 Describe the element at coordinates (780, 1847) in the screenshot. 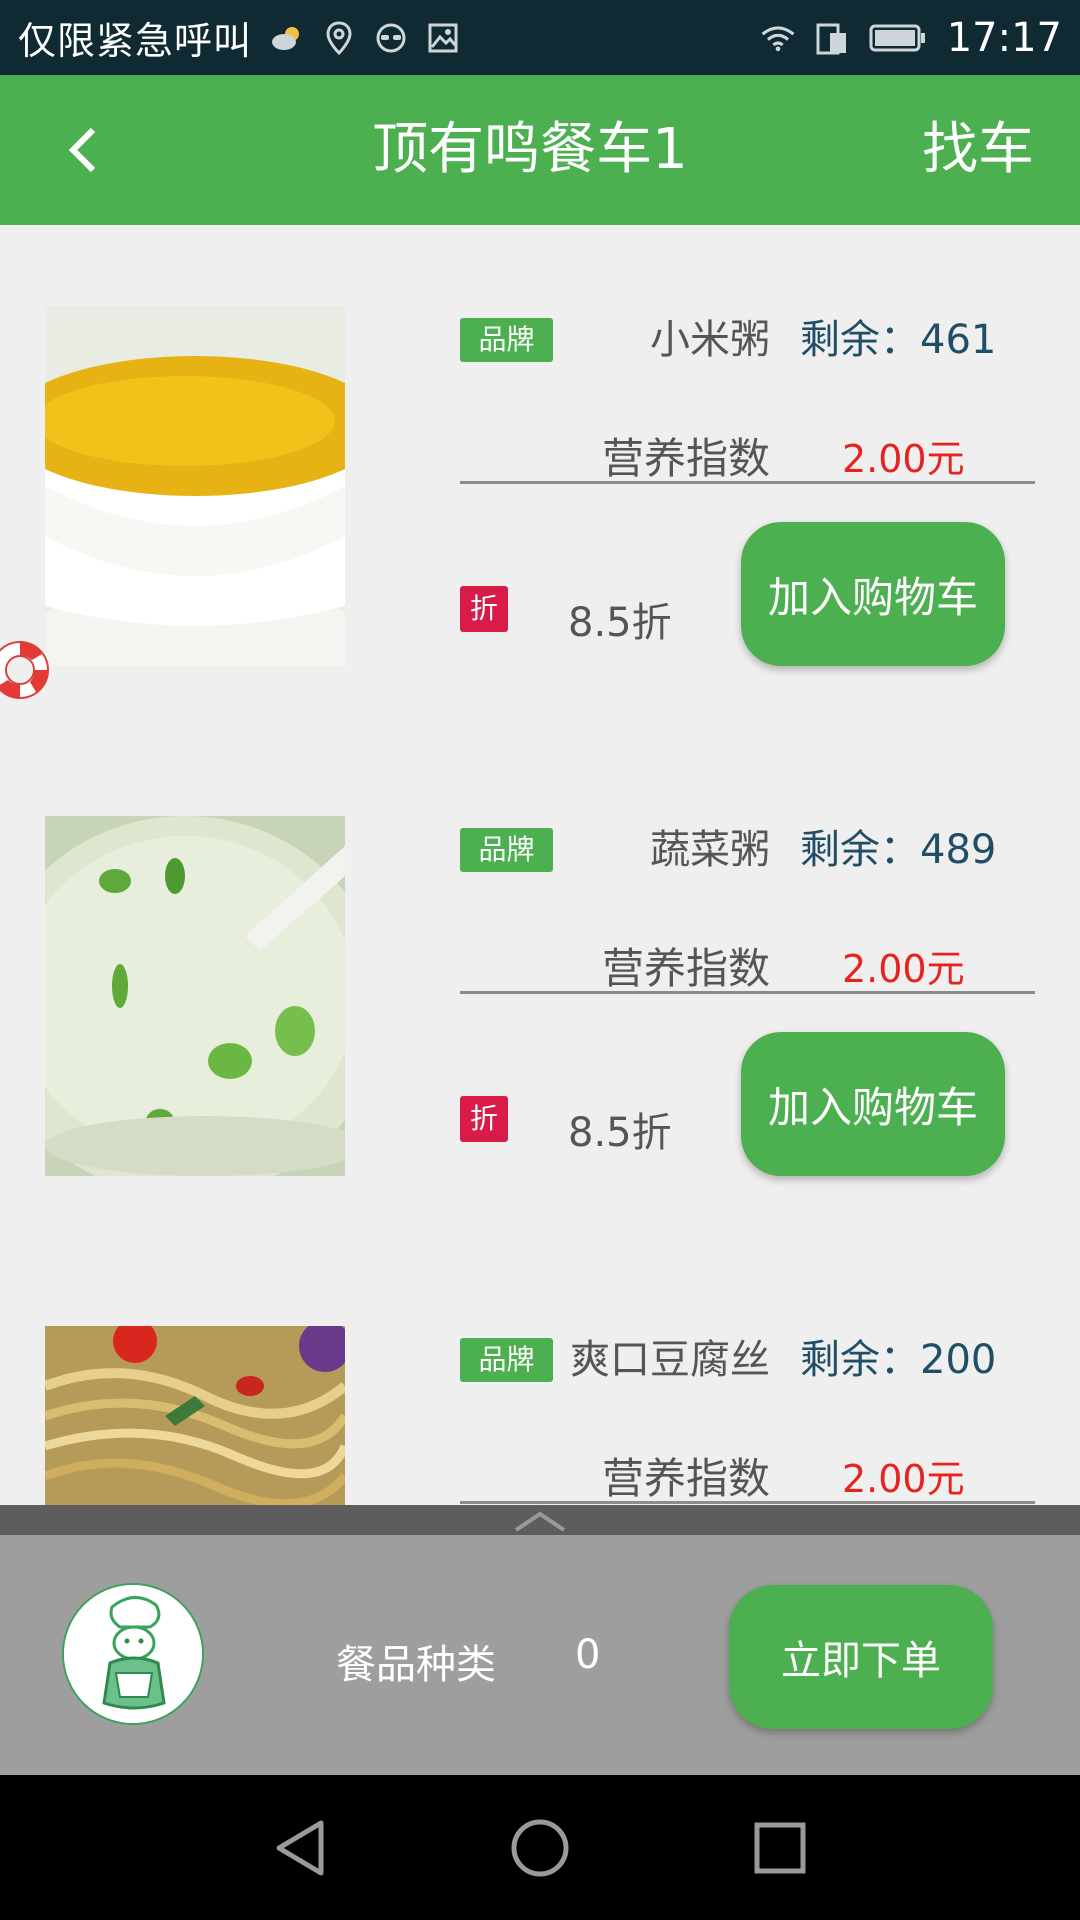

I see `nav-recents-icon` at that location.